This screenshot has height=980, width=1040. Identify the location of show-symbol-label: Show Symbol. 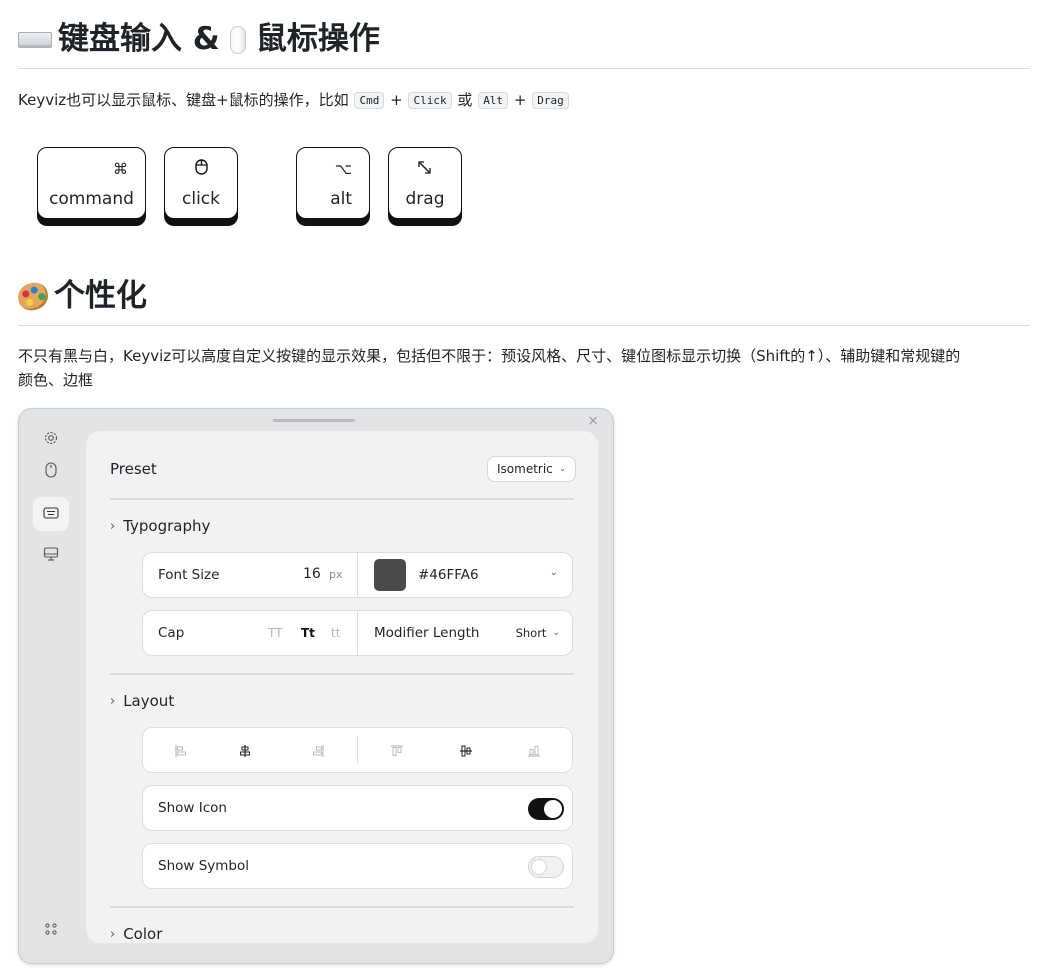
(204, 866).